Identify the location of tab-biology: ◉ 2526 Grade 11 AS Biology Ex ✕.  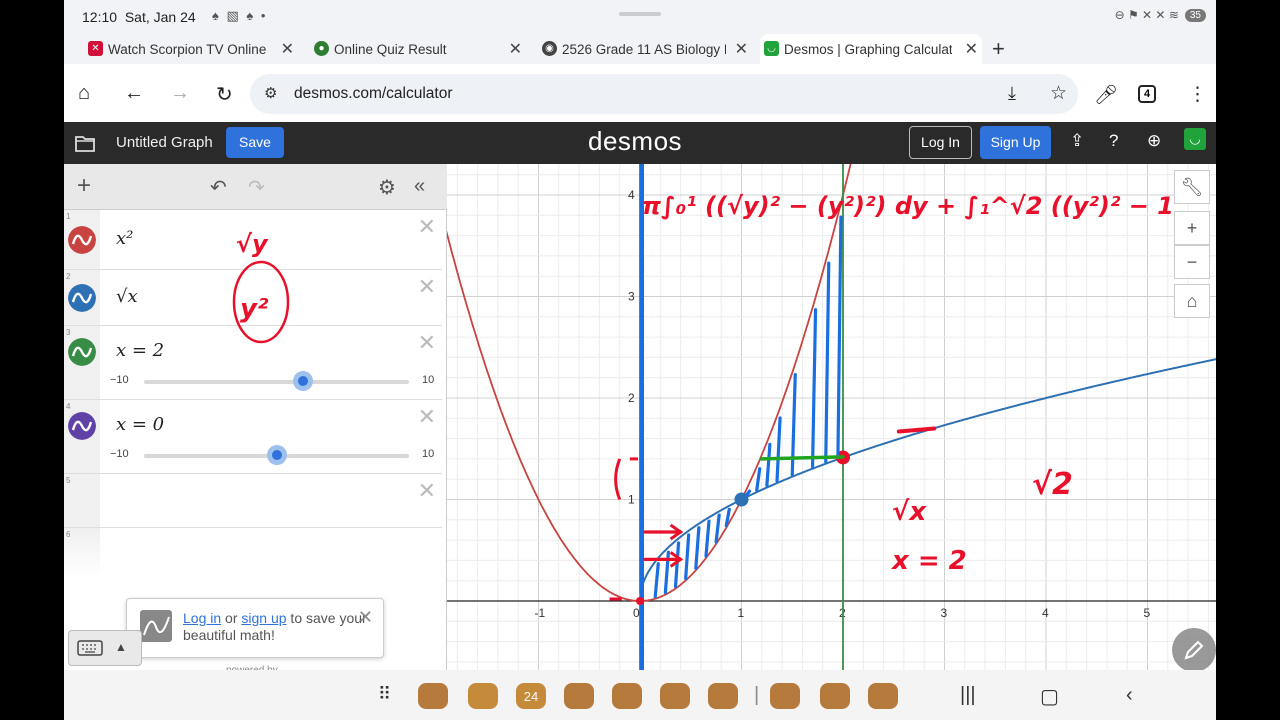
(645, 49).